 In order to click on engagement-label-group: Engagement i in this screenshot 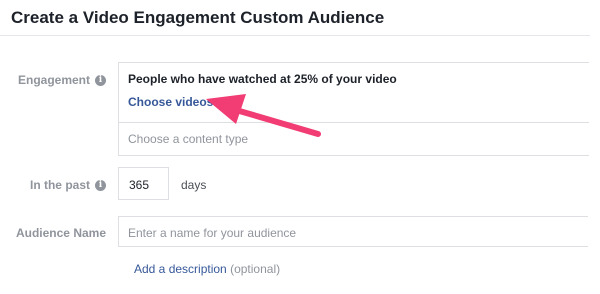, I will do `click(62, 80)`.